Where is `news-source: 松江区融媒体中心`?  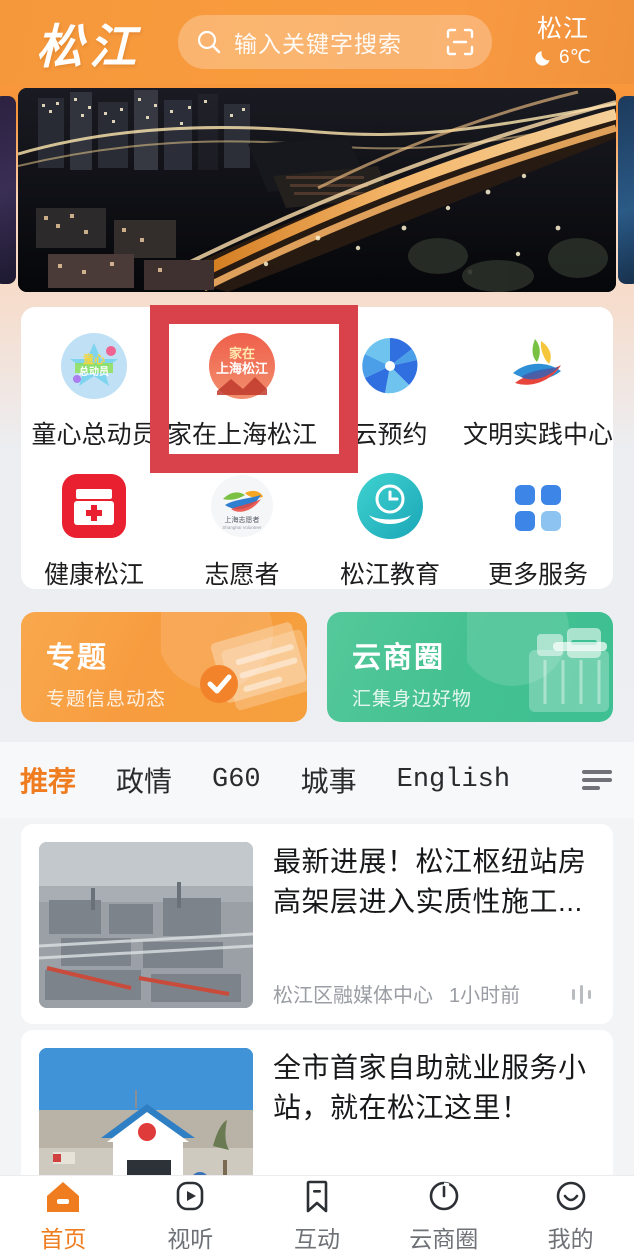 news-source: 松江区融媒体中心 is located at coordinates (353, 996).